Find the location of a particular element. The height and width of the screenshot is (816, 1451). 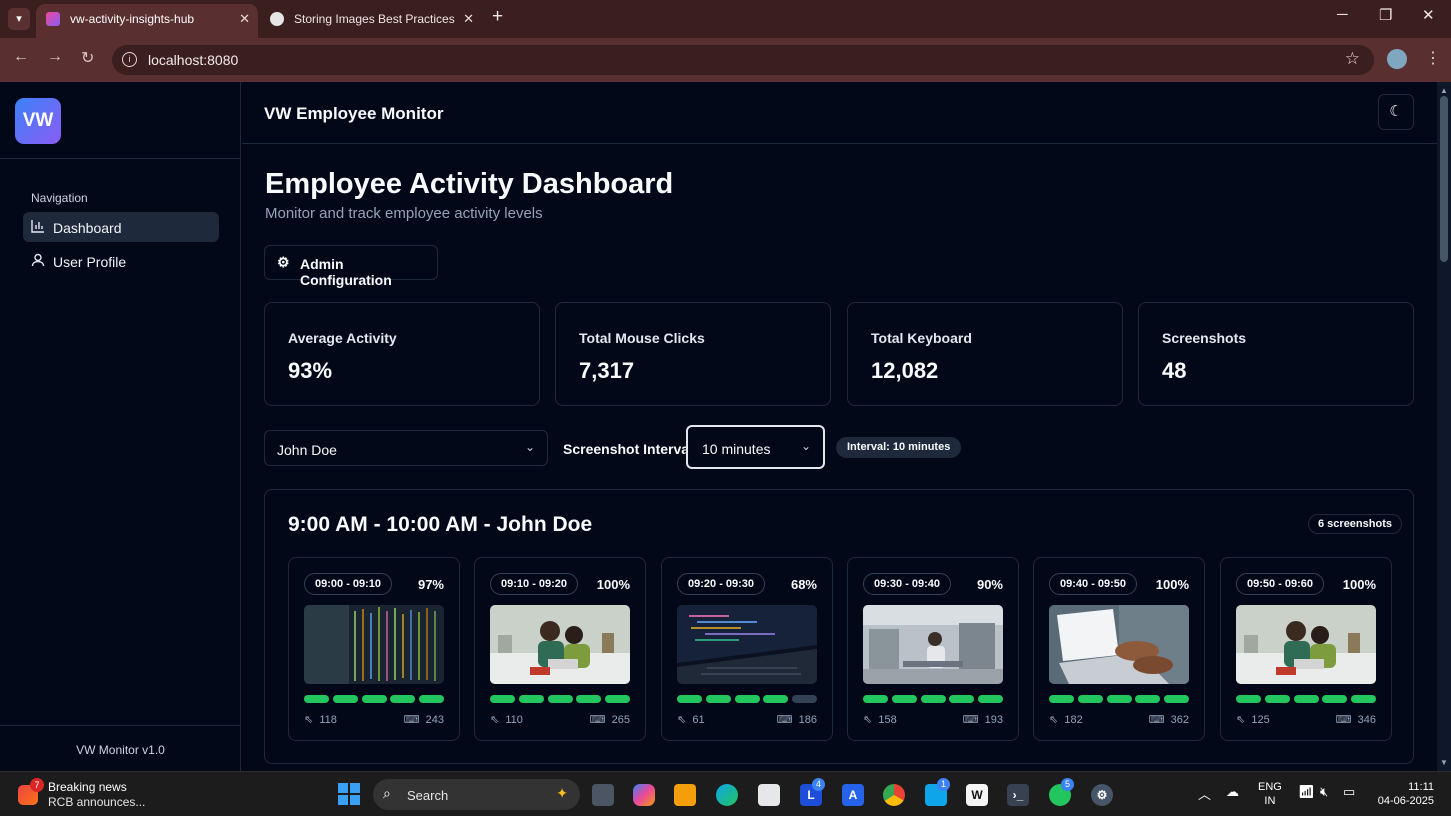

forward-icon: → is located at coordinates (55, 57).